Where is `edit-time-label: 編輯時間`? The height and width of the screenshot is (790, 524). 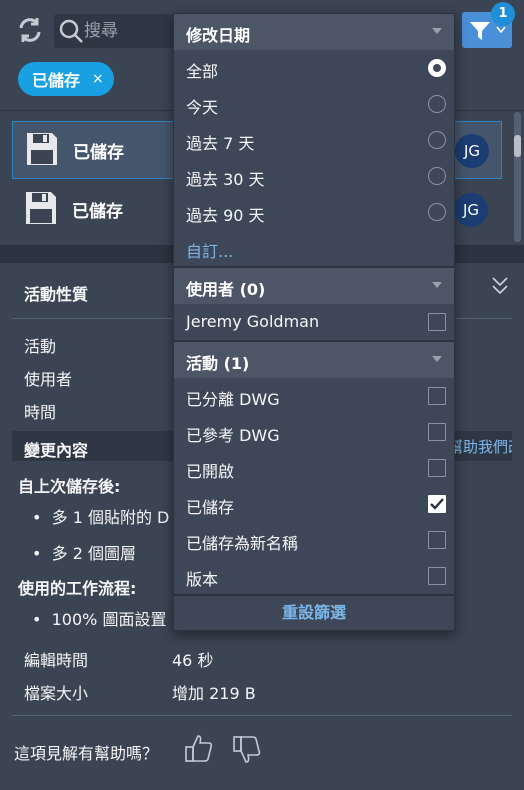
edit-time-label: 編輯時間 is located at coordinates (56, 660).